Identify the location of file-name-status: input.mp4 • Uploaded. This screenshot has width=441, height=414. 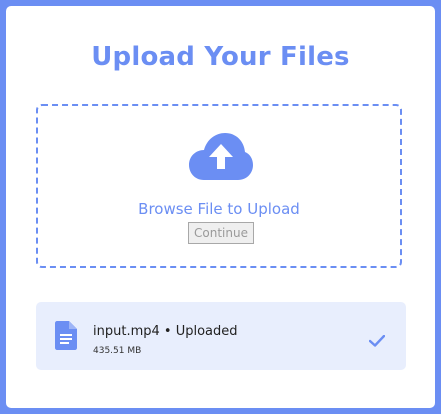
(165, 331).